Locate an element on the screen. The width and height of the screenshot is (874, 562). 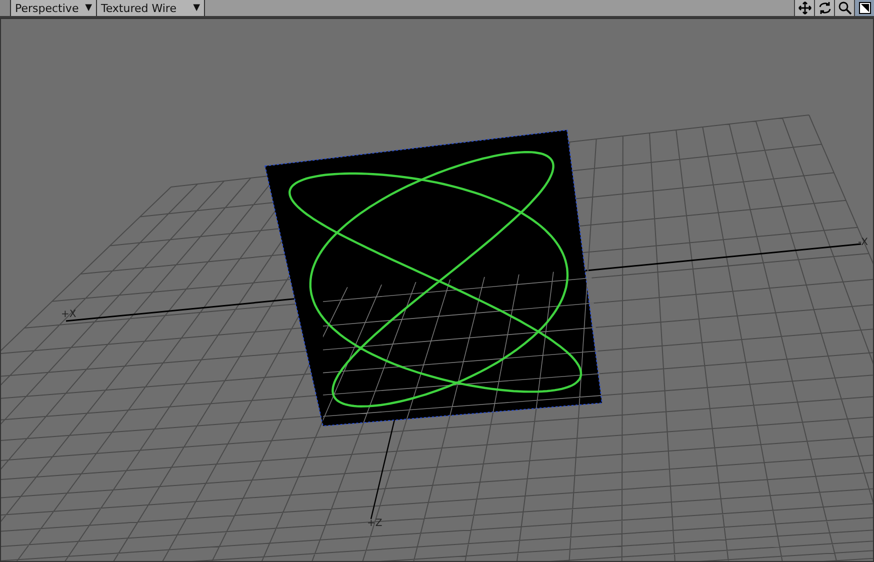
axis-label: +Z is located at coordinates (374, 523).